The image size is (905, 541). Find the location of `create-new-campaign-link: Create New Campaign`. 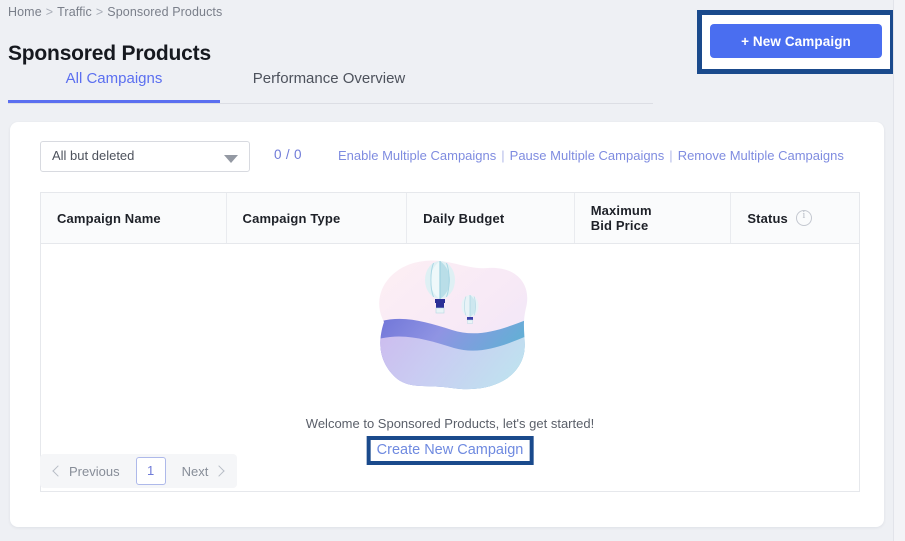

create-new-campaign-link: Create New Campaign is located at coordinates (450, 450).